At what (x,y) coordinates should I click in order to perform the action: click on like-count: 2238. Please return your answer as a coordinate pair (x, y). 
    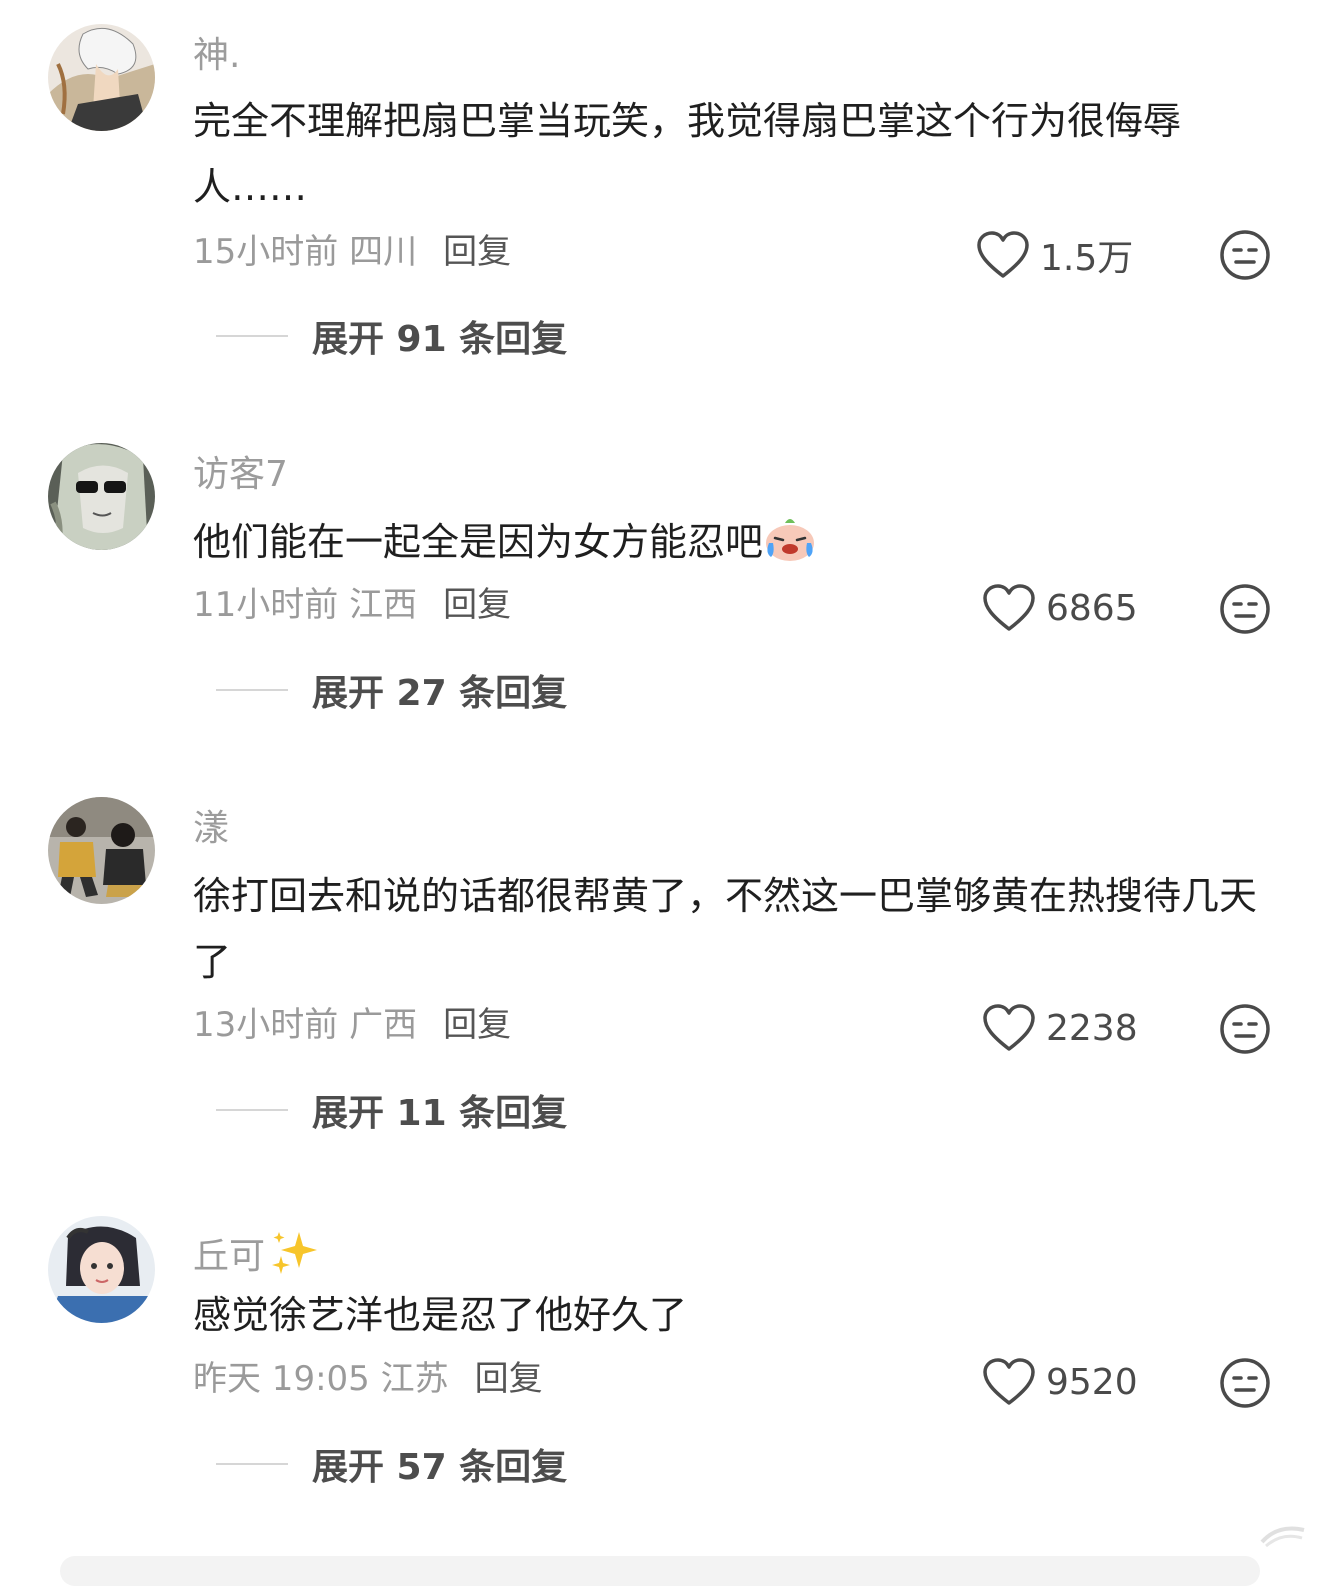
    Looking at the image, I should click on (1092, 1028).